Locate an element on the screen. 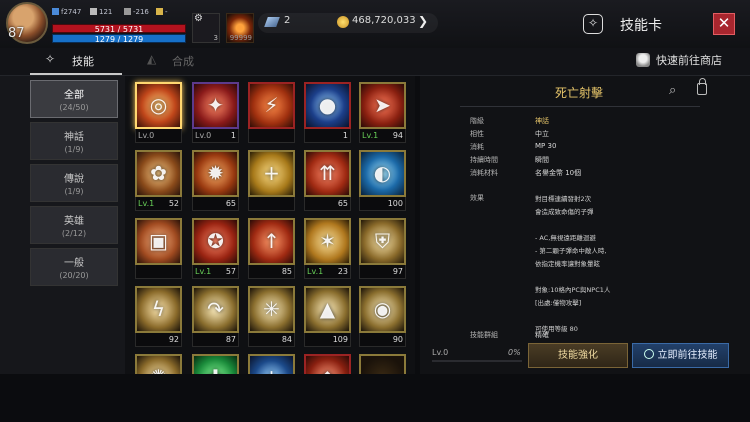  enhance-progress-bar is located at coordinates (477, 361).